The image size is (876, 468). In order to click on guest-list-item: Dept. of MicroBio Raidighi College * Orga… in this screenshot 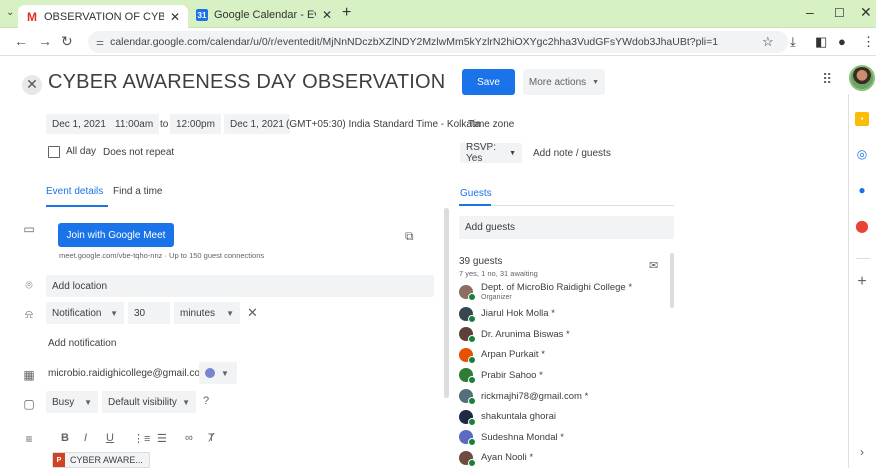, I will do `click(545, 291)`.